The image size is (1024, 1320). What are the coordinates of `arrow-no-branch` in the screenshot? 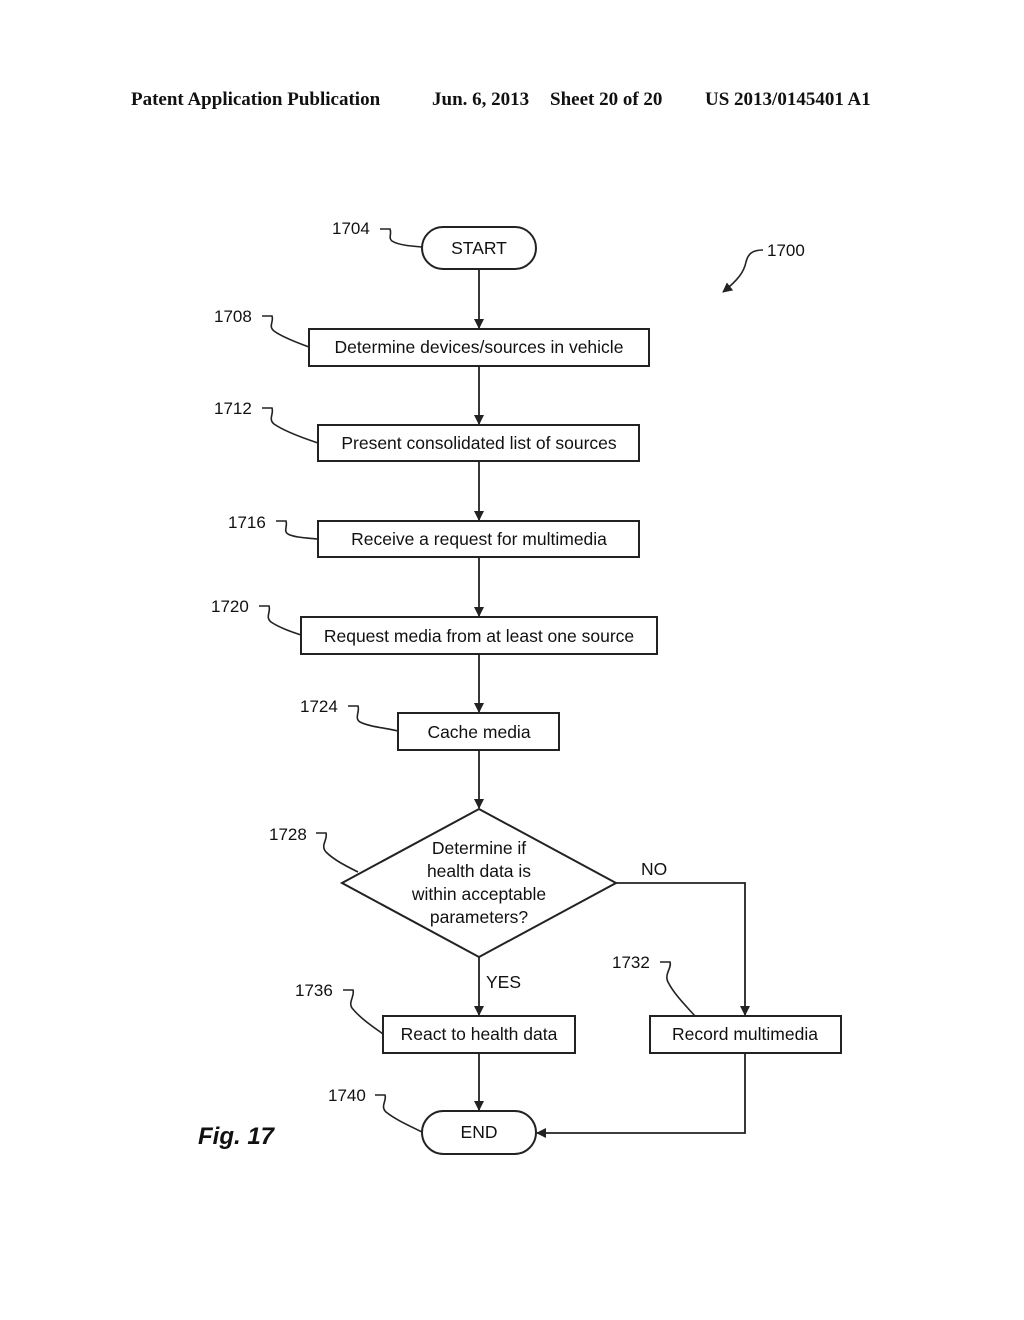 It's located at (683, 949).